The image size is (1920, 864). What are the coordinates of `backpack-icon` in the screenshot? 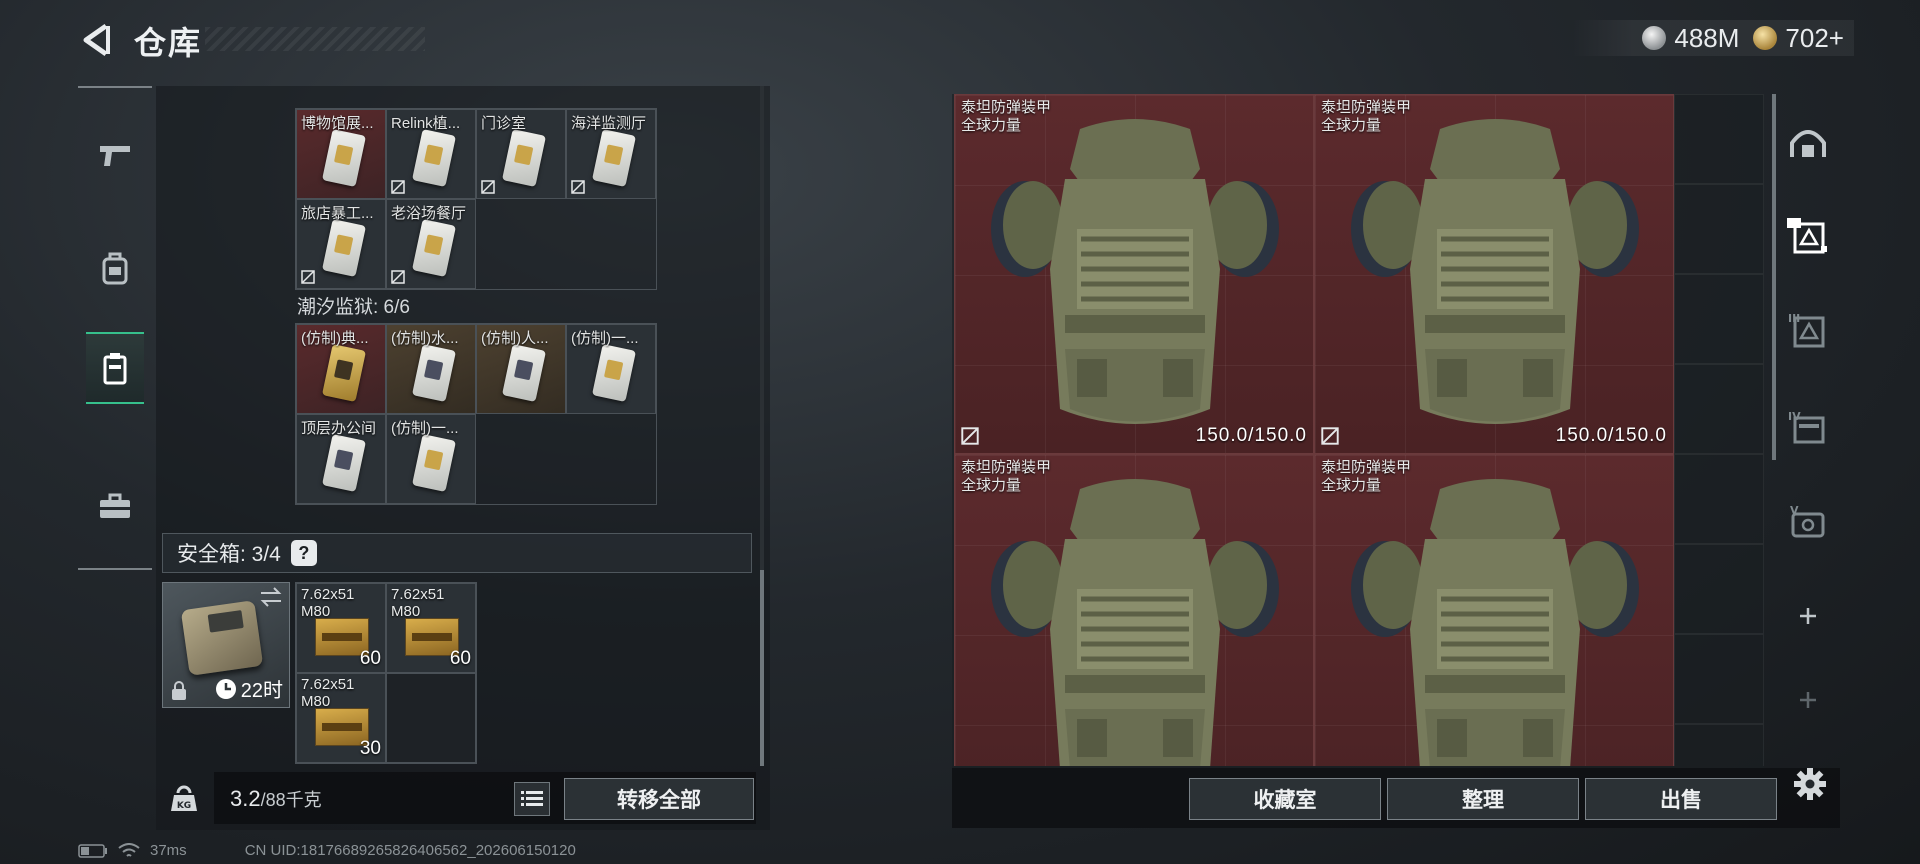 It's located at (115, 268).